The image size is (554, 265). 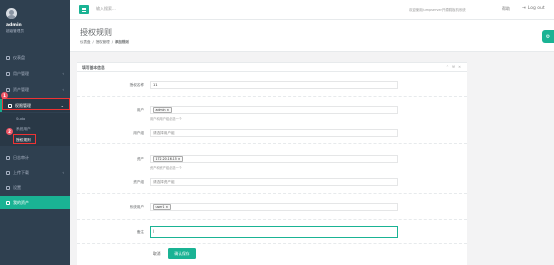 I want to click on sidebar-sub-label: Sudo, so click(x=21, y=118).